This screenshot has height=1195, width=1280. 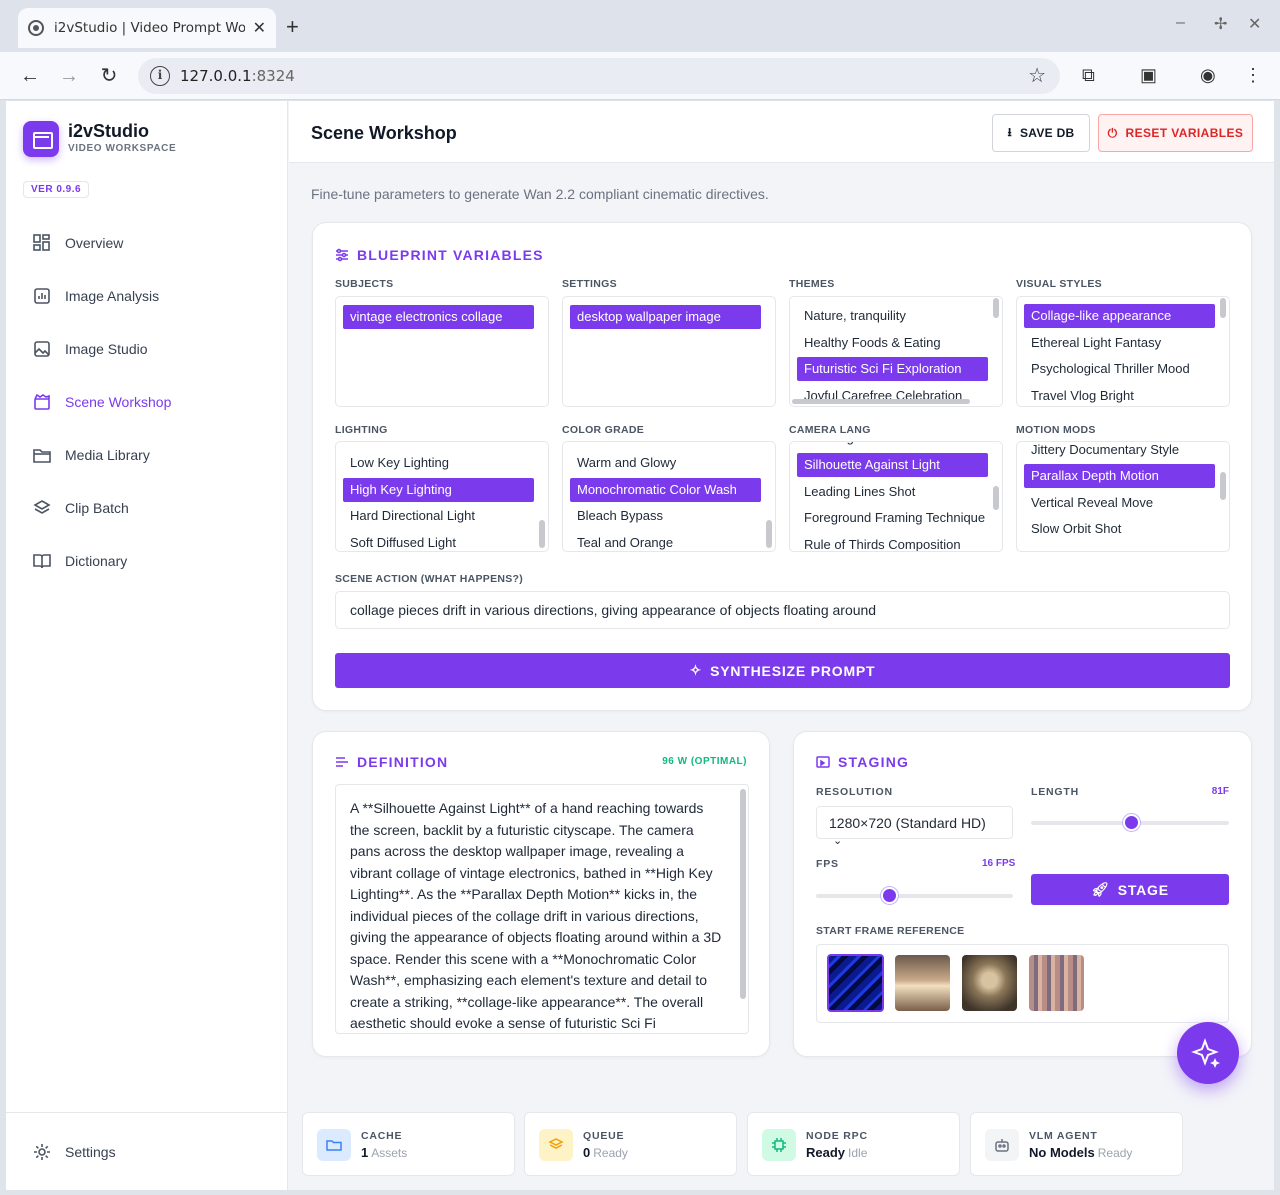 I want to click on stack-icon, so click(x=556, y=1145).